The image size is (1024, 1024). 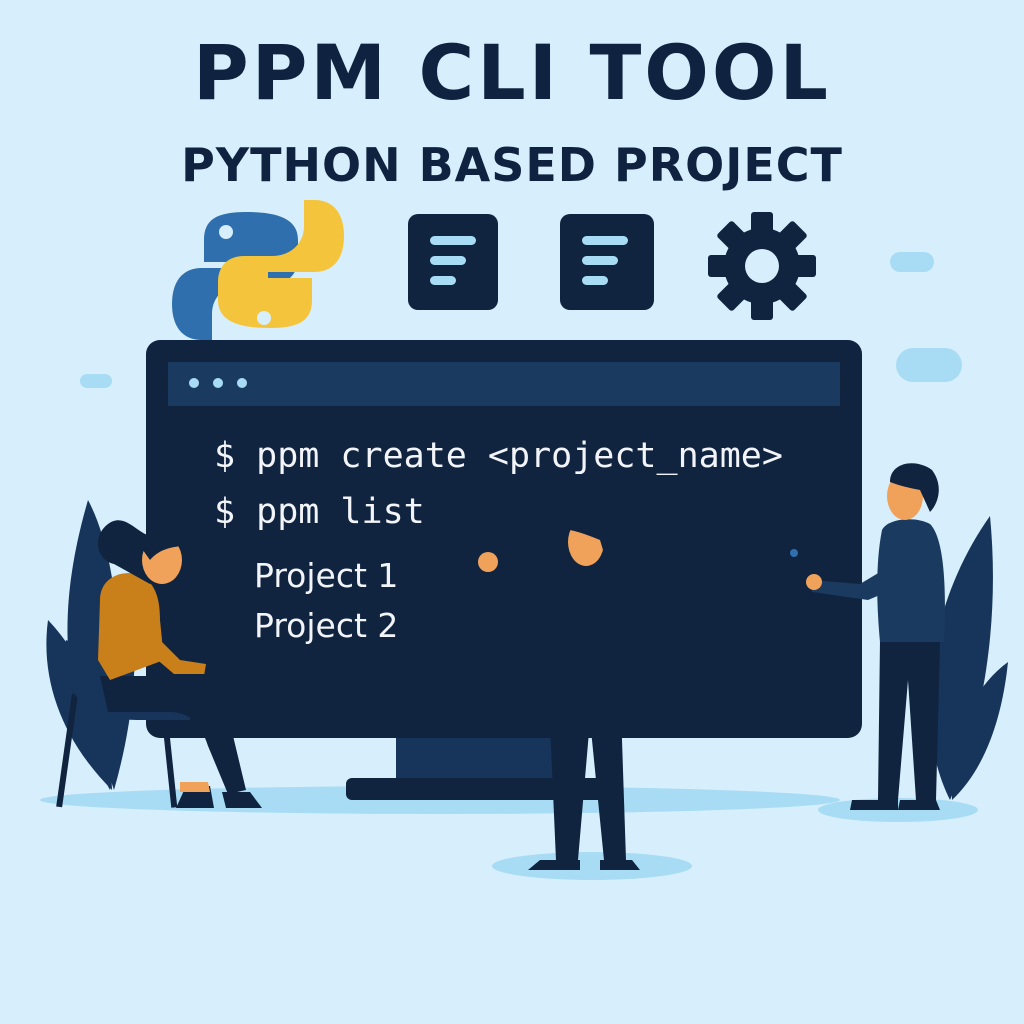 What do you see at coordinates (762, 266) in the screenshot?
I see `gear-icon` at bounding box center [762, 266].